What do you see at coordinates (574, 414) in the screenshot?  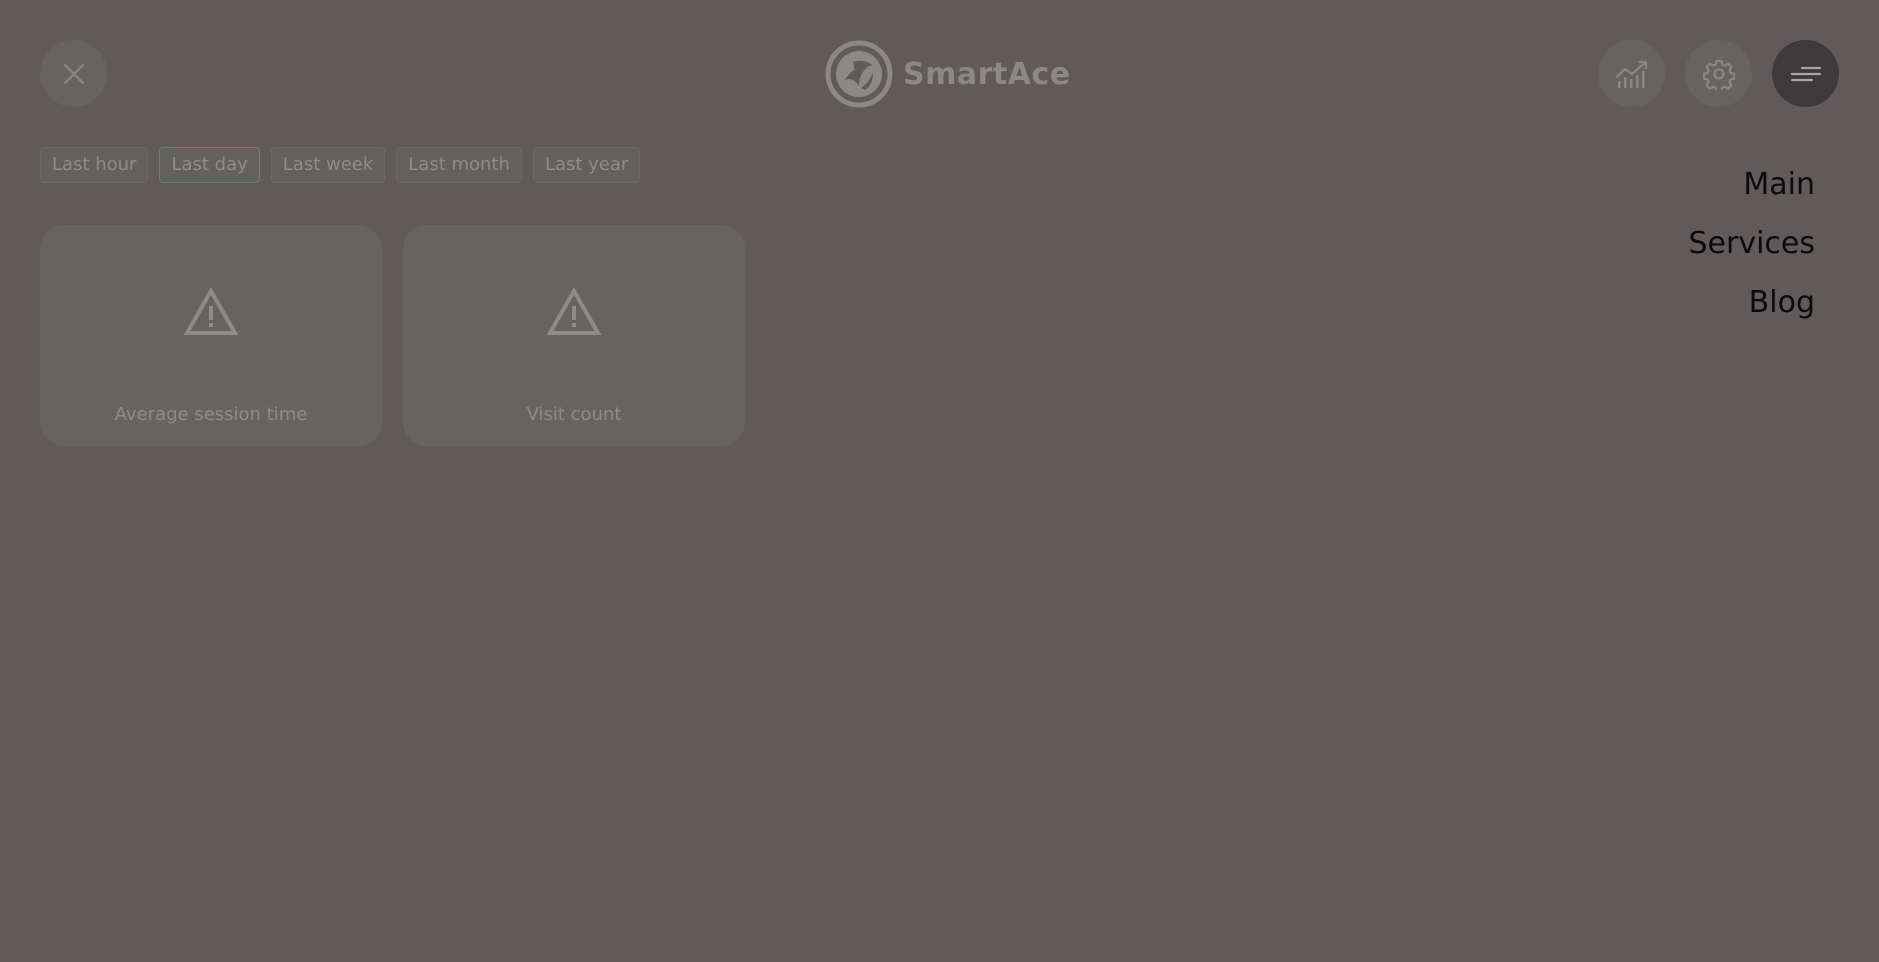 I see `card-label: Visit count` at bounding box center [574, 414].